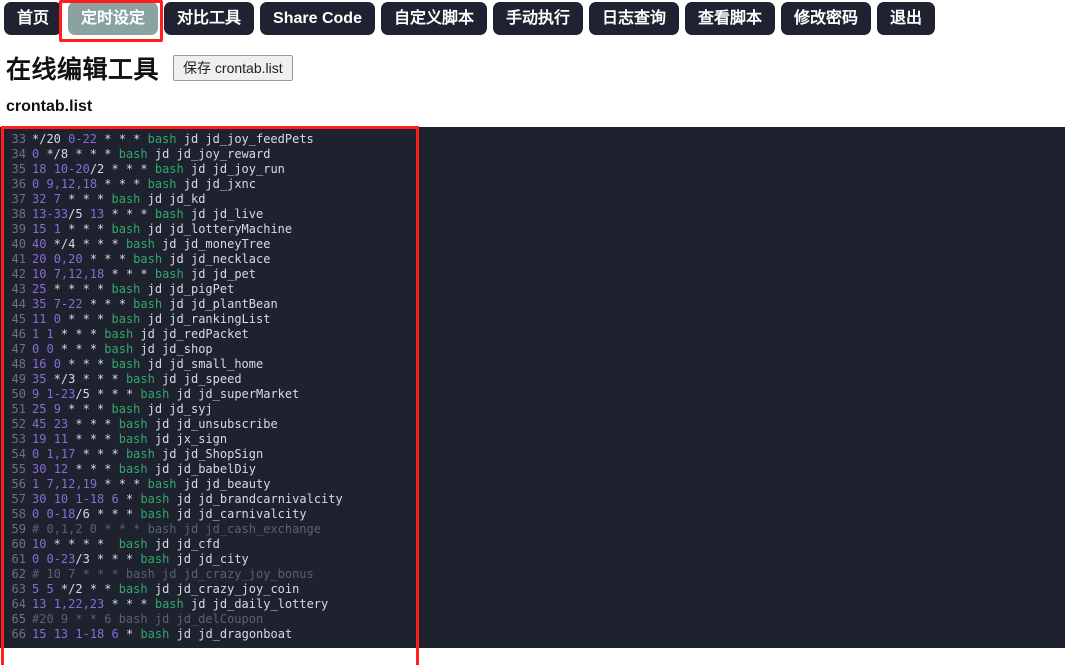 The width and height of the screenshot is (1065, 665). I want to click on code-token-num: 13, so click(97, 214).